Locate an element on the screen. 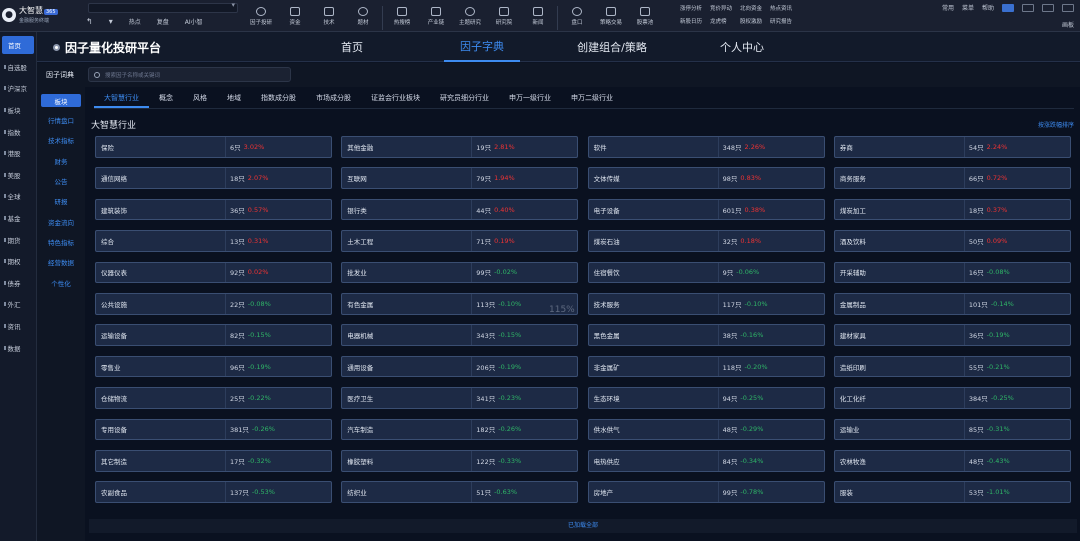  quick-link: 竞价异动 is located at coordinates (721, 8).